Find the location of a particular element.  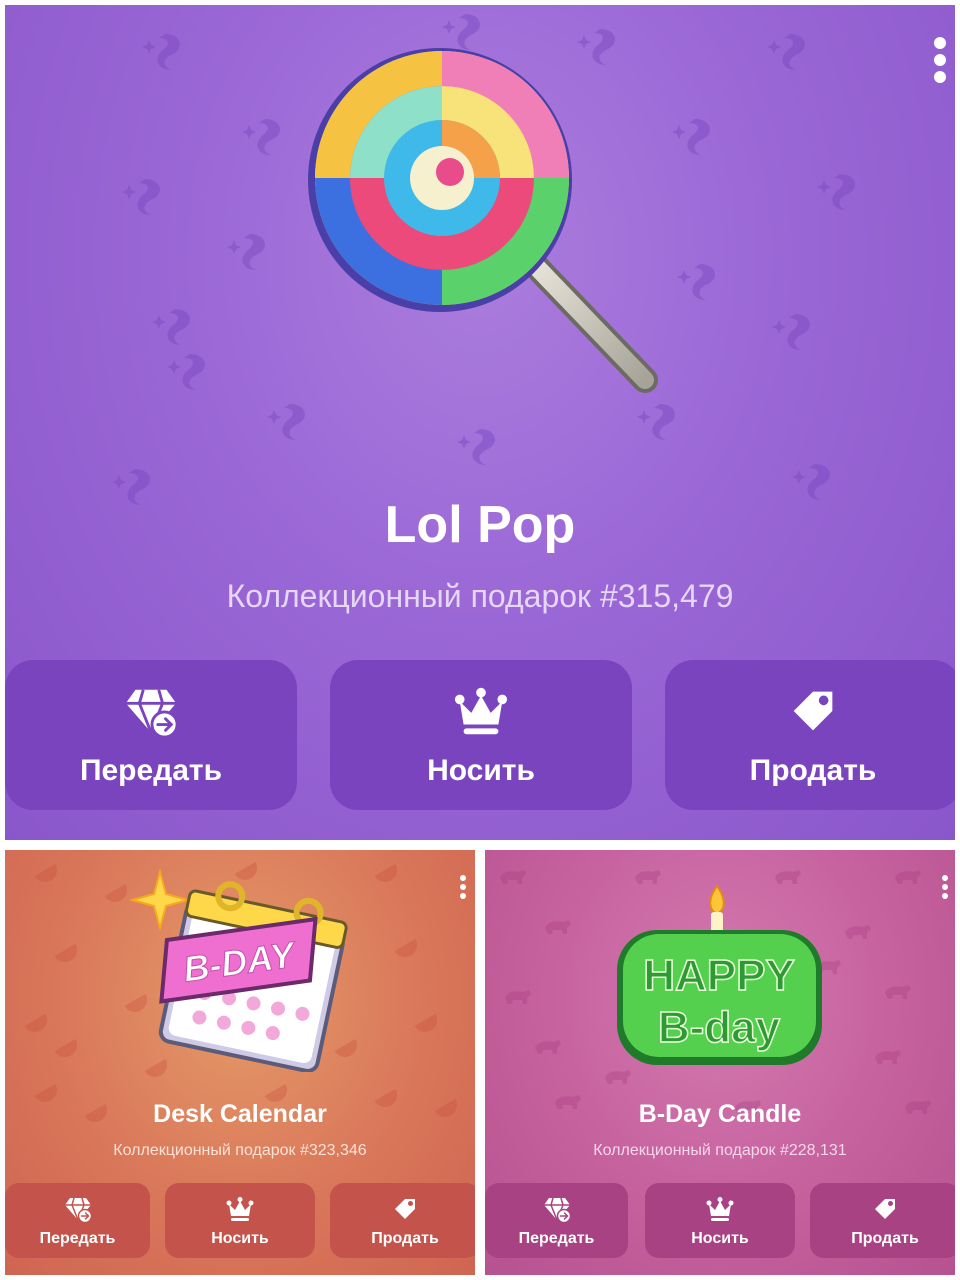

gift-subtitle: Коллекционный подарок #323,346 is located at coordinates (240, 1150).